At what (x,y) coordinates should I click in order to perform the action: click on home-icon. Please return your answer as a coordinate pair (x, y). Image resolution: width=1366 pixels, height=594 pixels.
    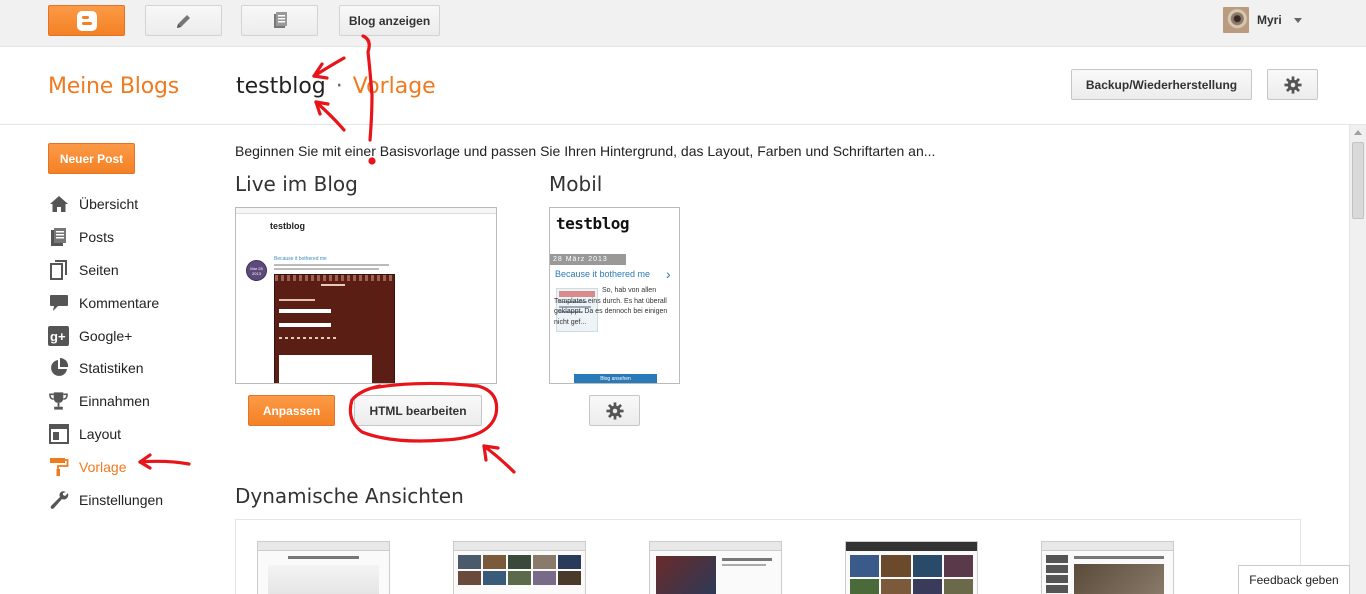
    Looking at the image, I should click on (58, 204).